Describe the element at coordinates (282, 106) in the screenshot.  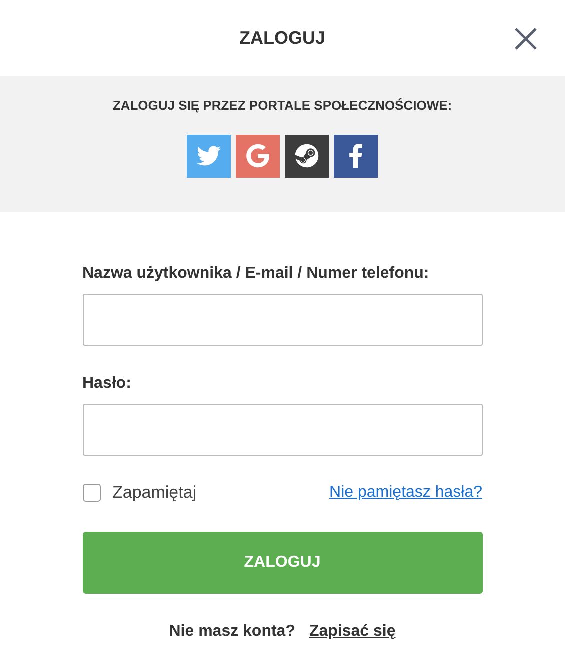
I see `social-login-heading: ZALOGUJ SIĘ PRZEZ PORTALE SPOŁECZNOŚCIOWE:` at that location.